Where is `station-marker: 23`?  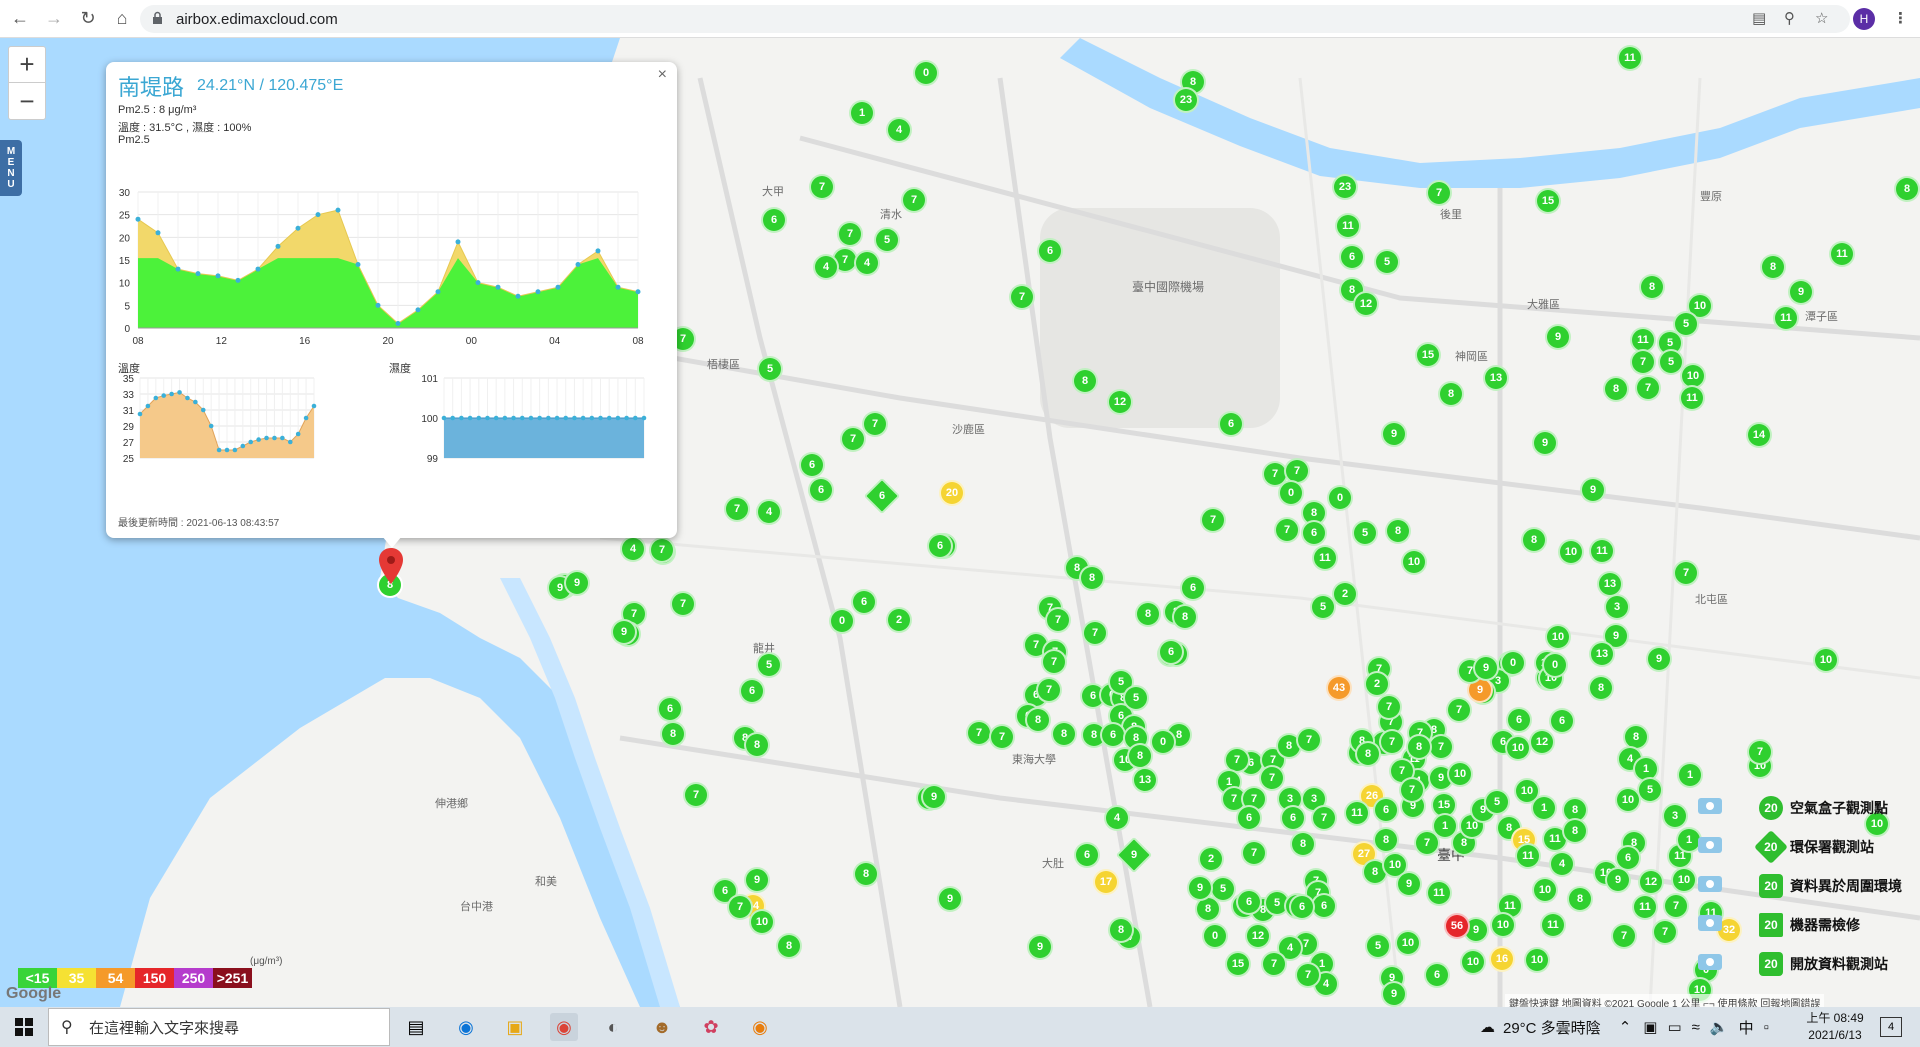 station-marker: 23 is located at coordinates (1345, 187).